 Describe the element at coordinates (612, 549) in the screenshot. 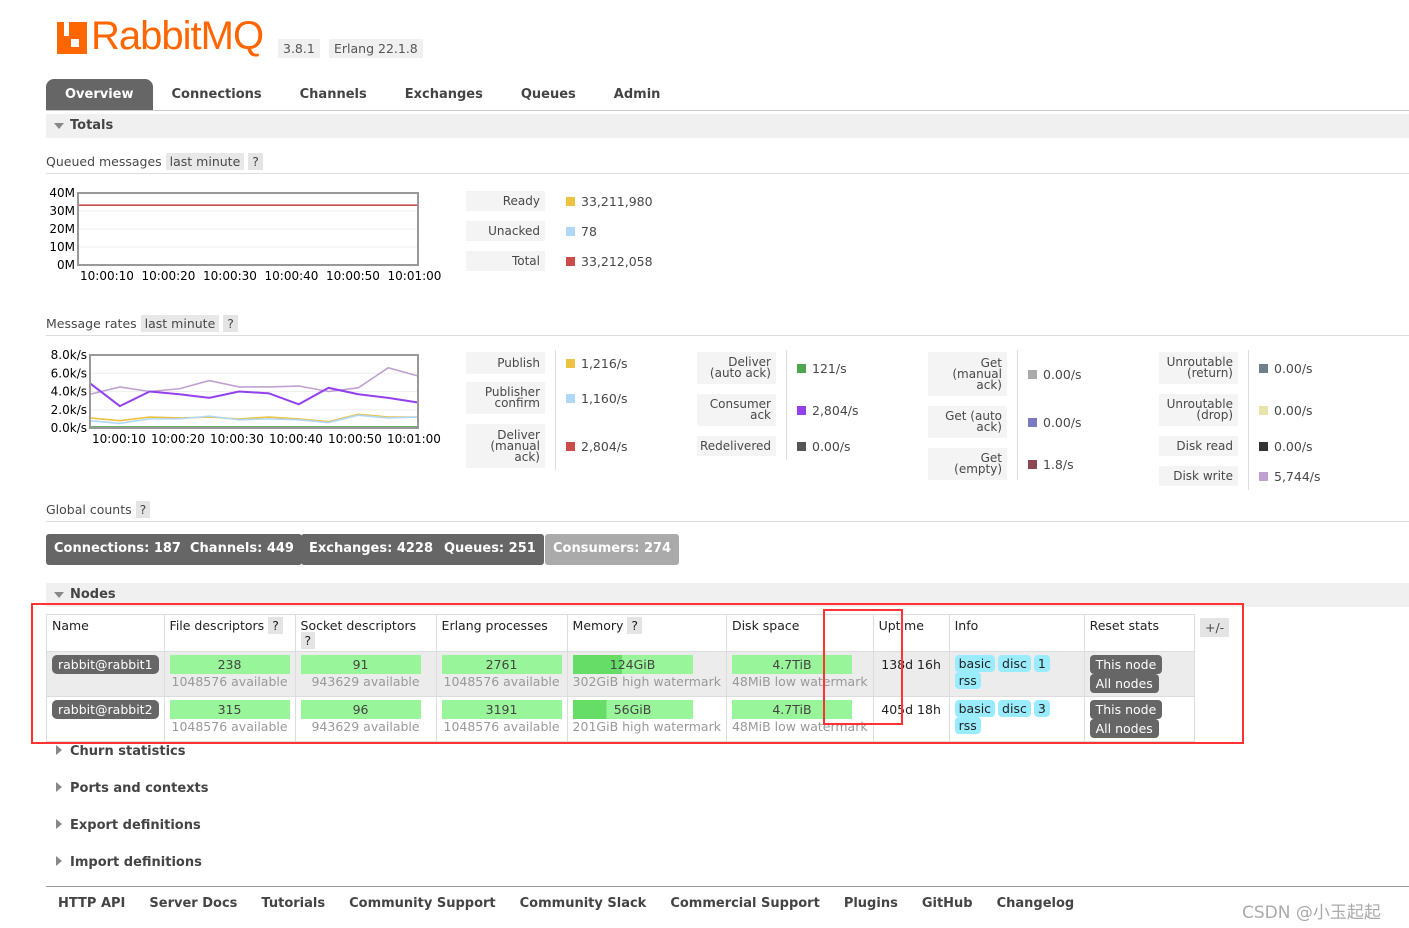

I see `consumers-count-button: Consumers: 274` at that location.